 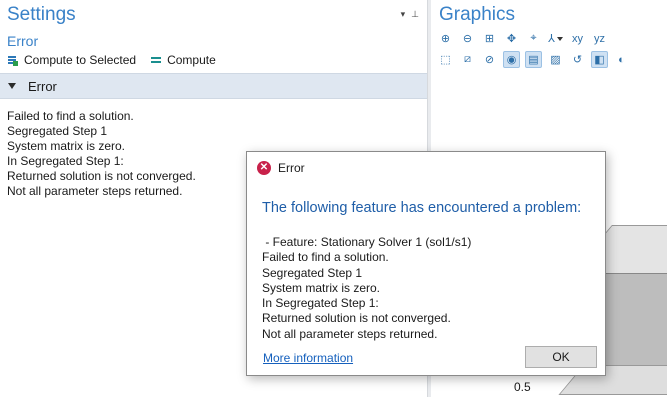 What do you see at coordinates (356, 318) in the screenshot?
I see `dialog-line: Returned solution is not converged.` at bounding box center [356, 318].